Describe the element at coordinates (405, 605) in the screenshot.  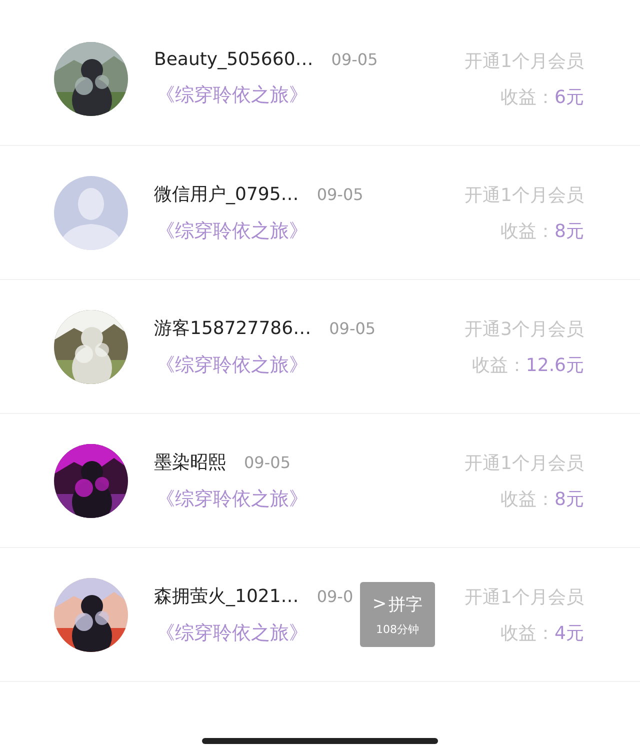
I see `widget-title: 拼字` at that location.